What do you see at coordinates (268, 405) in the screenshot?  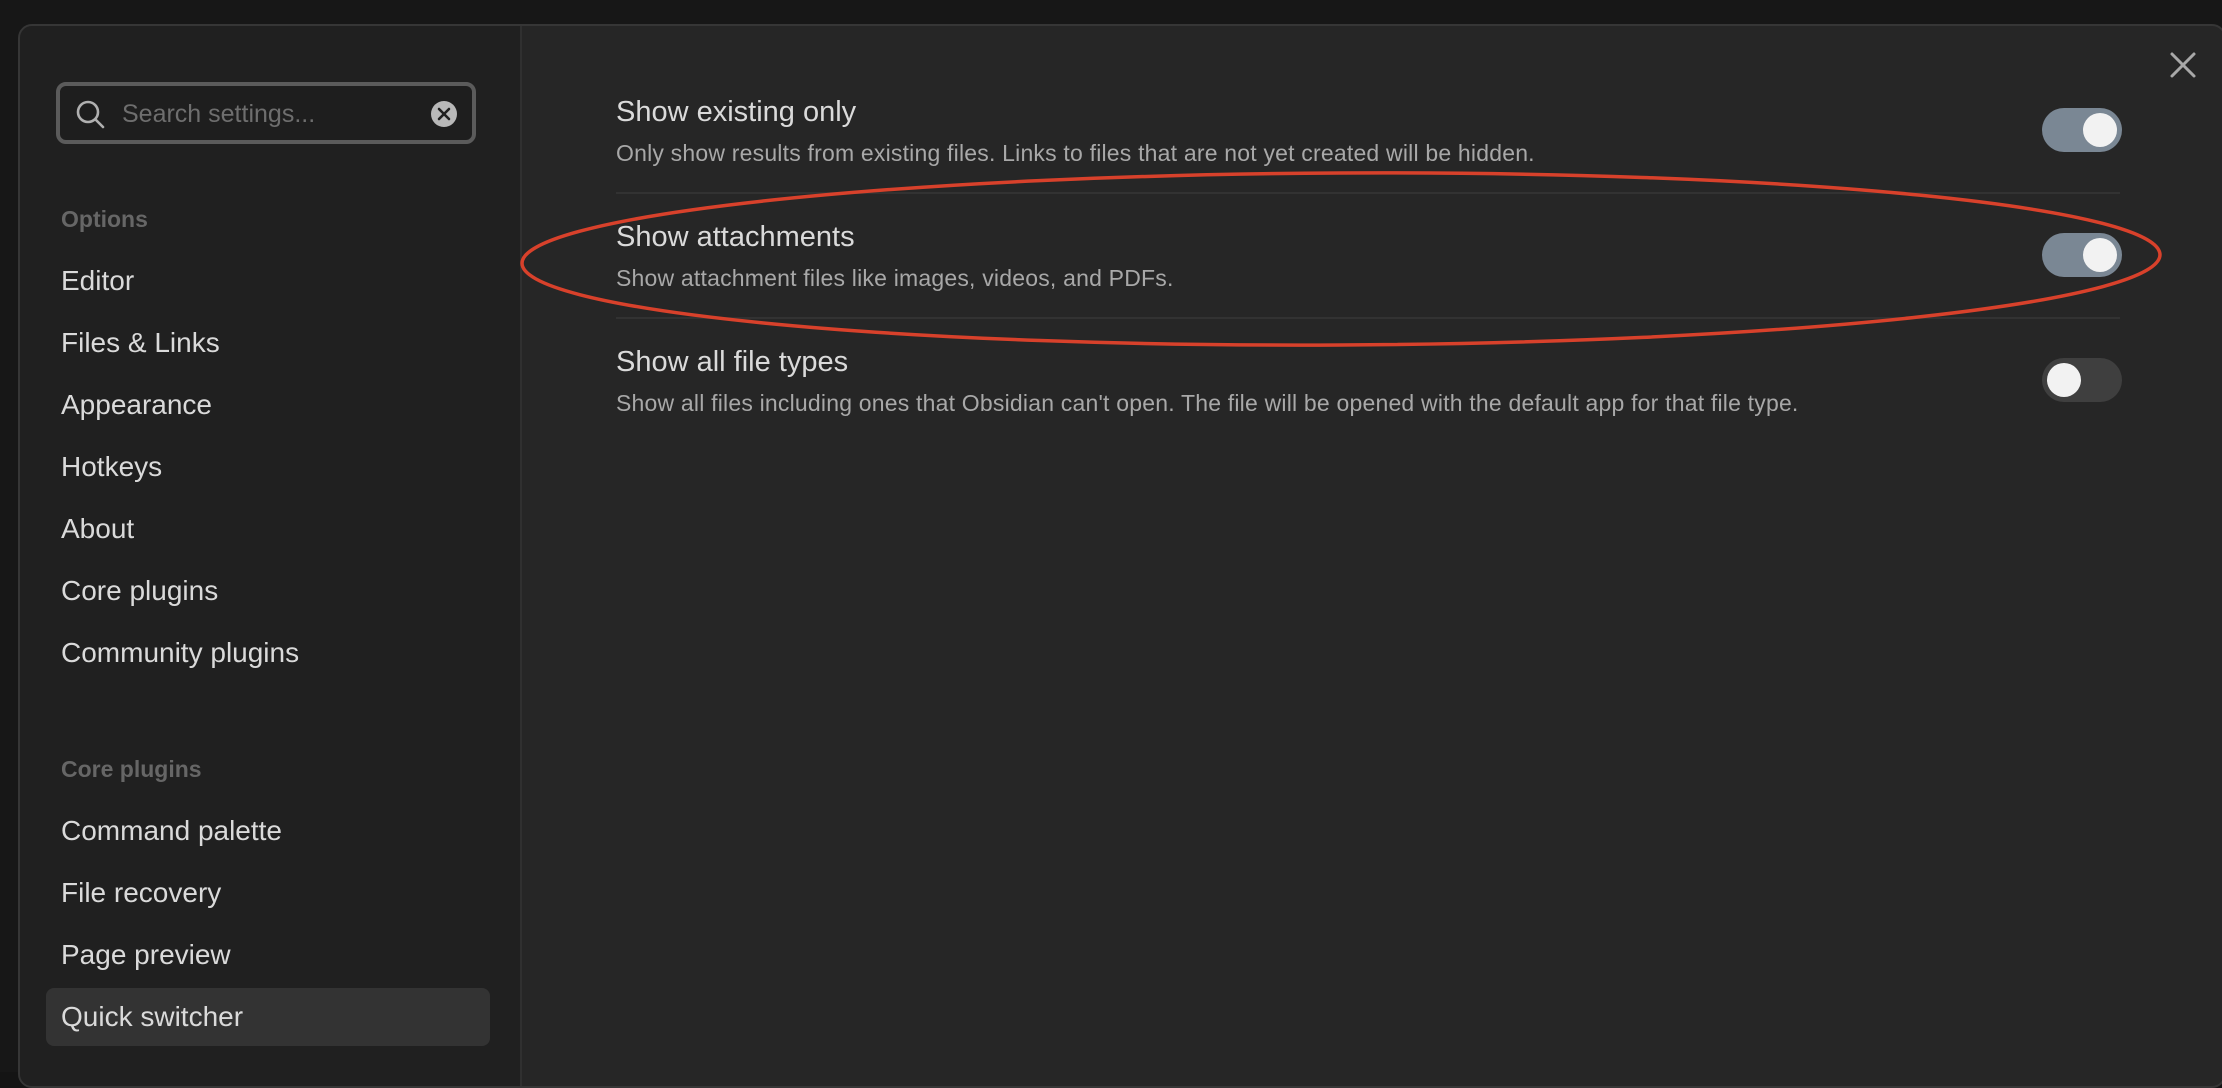 I see `sidebar-item-appearance: Appearance` at bounding box center [268, 405].